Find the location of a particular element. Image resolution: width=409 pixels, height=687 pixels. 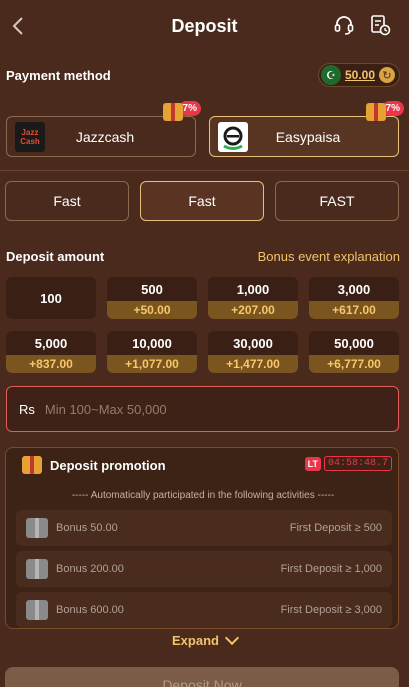

channel-option-2: Fast is located at coordinates (202, 201).